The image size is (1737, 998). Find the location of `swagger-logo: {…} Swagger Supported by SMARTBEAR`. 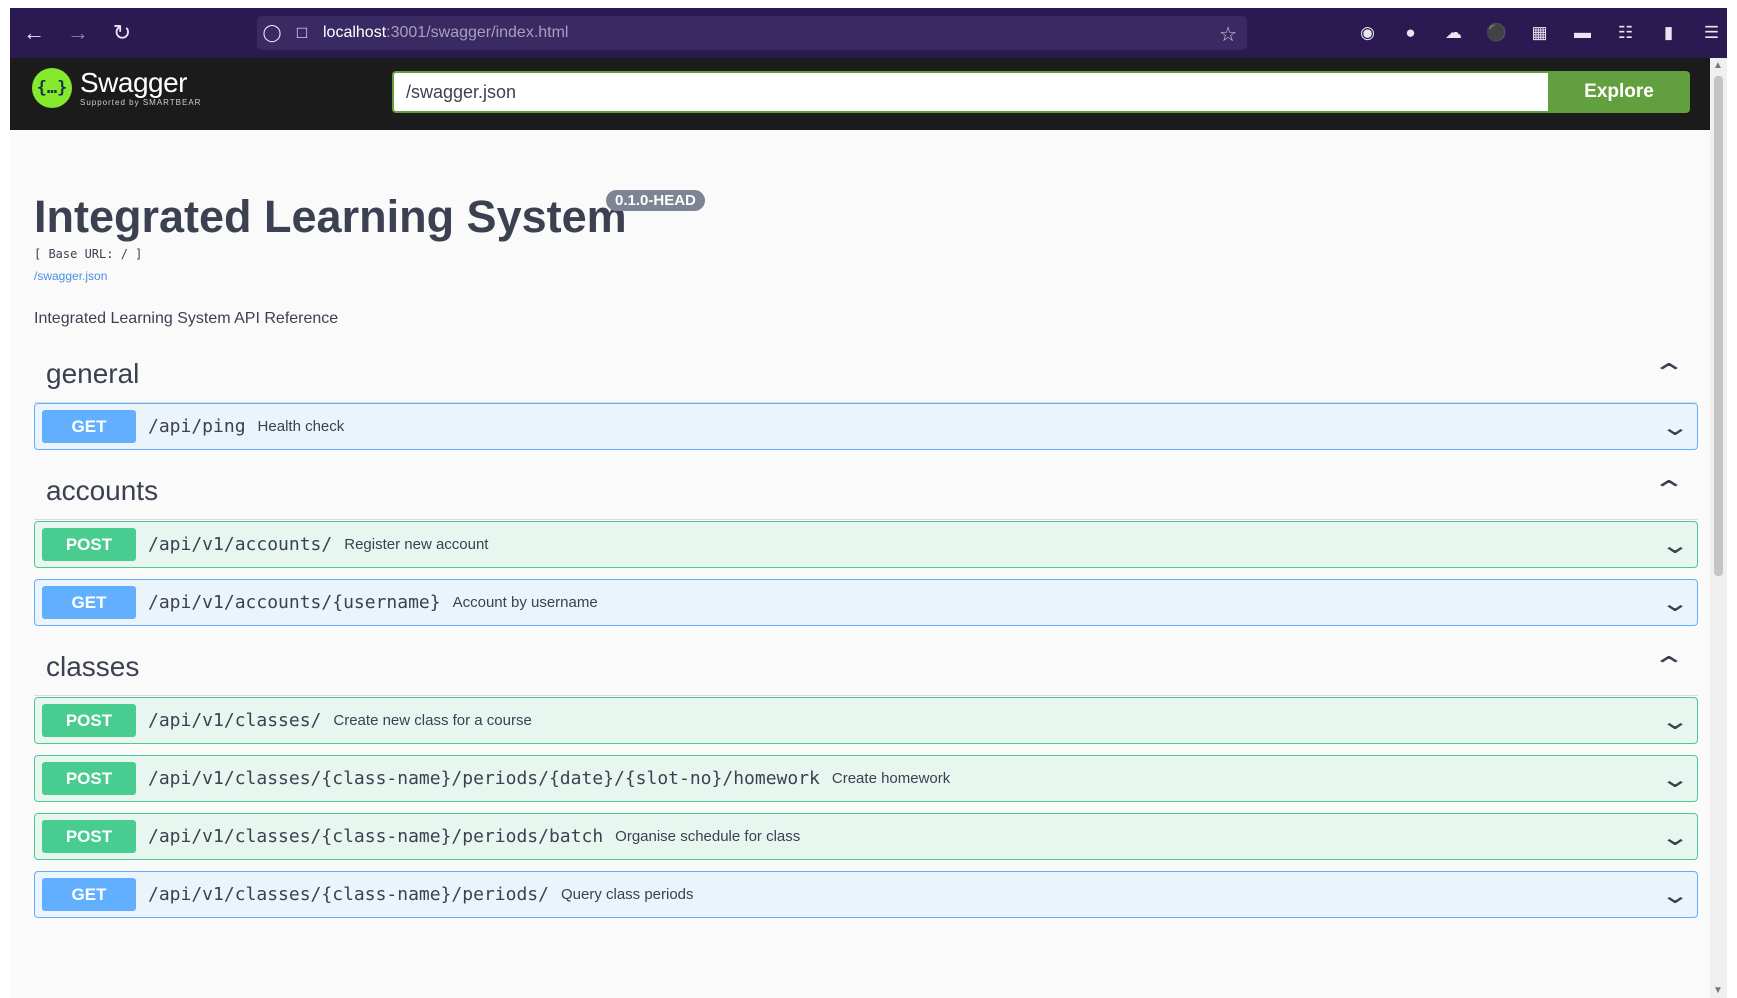

swagger-logo: {…} Swagger Supported by SMARTBEAR is located at coordinates (116, 88).